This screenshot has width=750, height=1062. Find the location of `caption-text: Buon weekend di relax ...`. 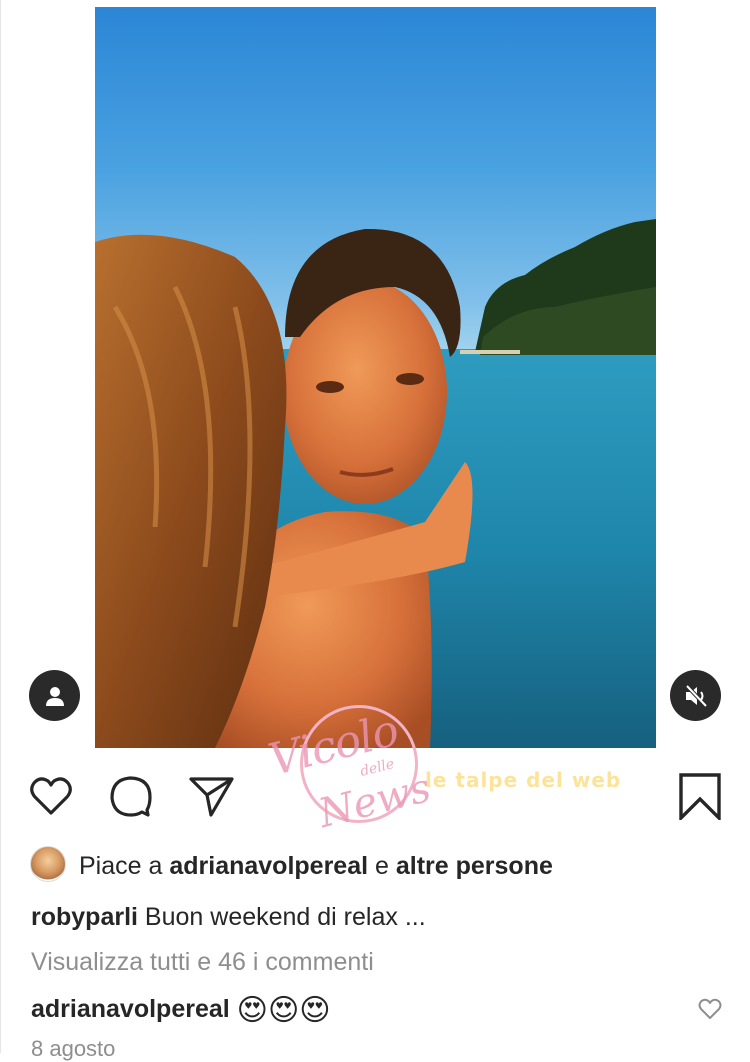

caption-text: Buon weekend di relax ... is located at coordinates (281, 917).